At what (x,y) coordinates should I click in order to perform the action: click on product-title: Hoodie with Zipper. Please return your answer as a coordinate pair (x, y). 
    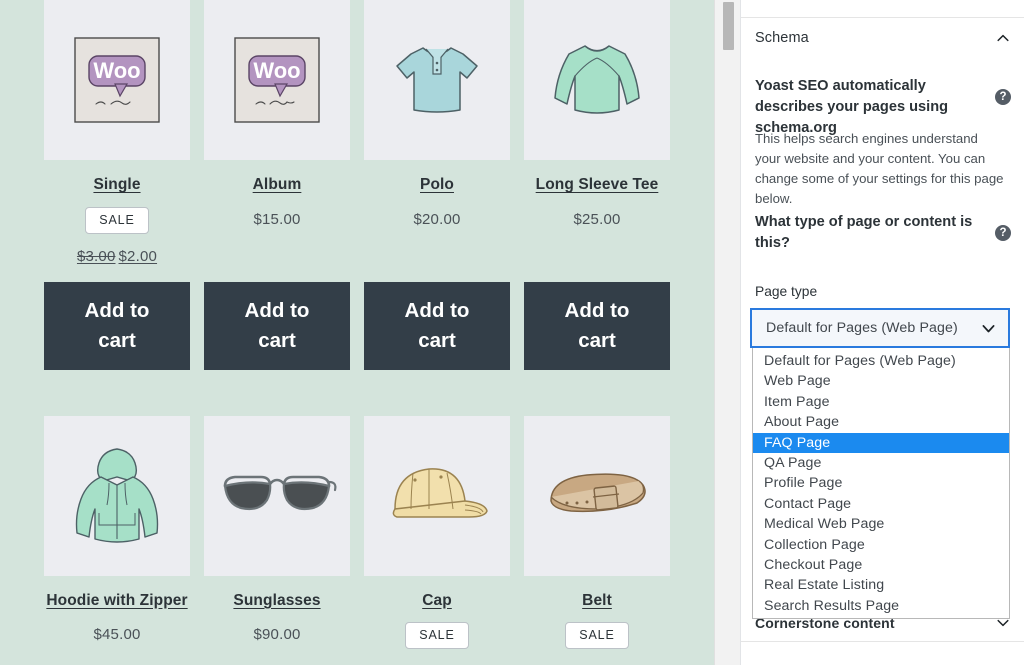
    Looking at the image, I should click on (116, 601).